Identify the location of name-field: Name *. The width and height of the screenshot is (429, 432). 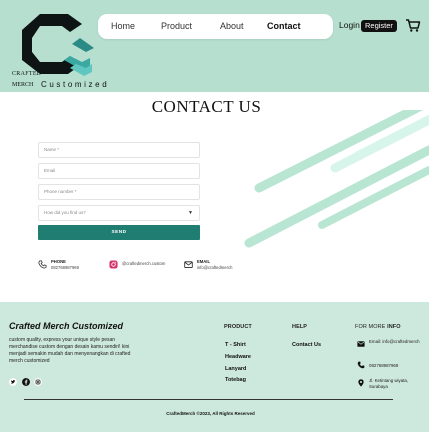
(119, 150).